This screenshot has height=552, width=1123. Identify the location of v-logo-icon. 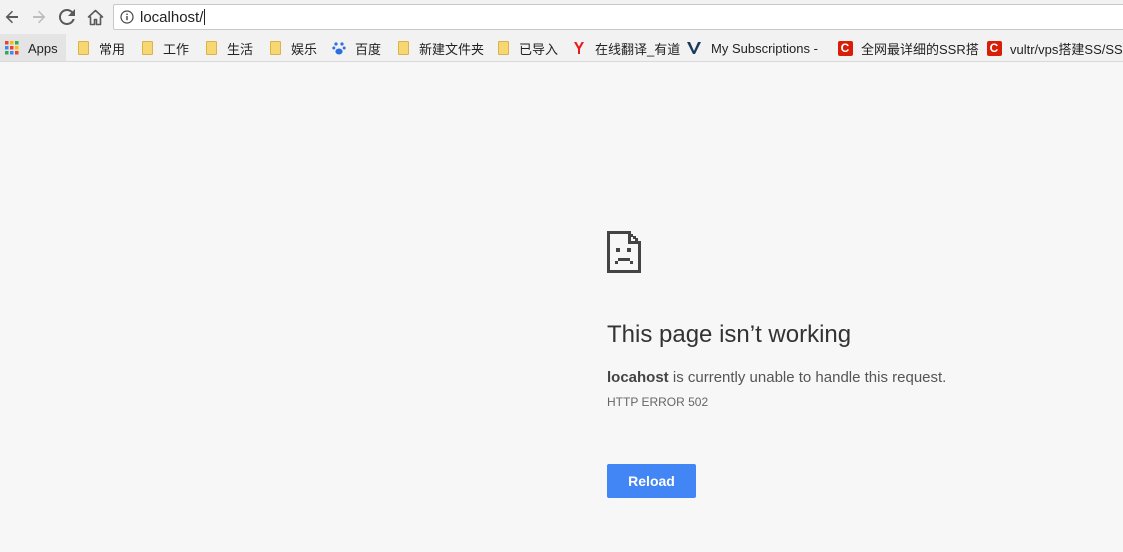
(695, 48).